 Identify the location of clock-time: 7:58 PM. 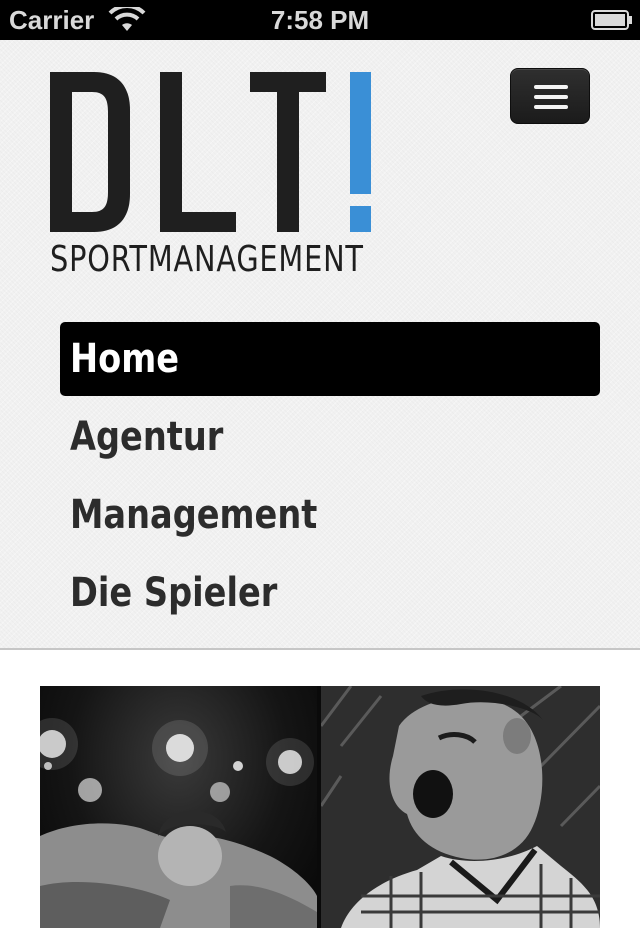
(320, 20).